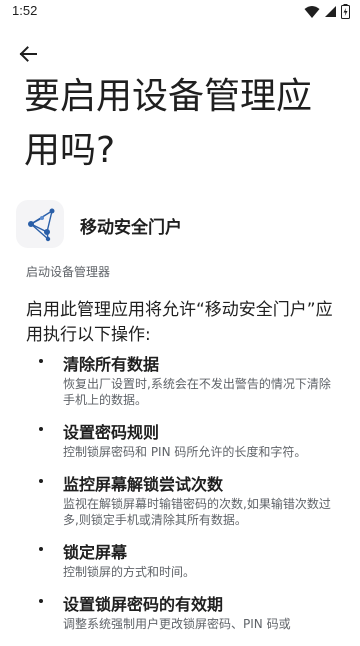  What do you see at coordinates (111, 364) in the screenshot?
I see `permission-title: 清除所有数据` at bounding box center [111, 364].